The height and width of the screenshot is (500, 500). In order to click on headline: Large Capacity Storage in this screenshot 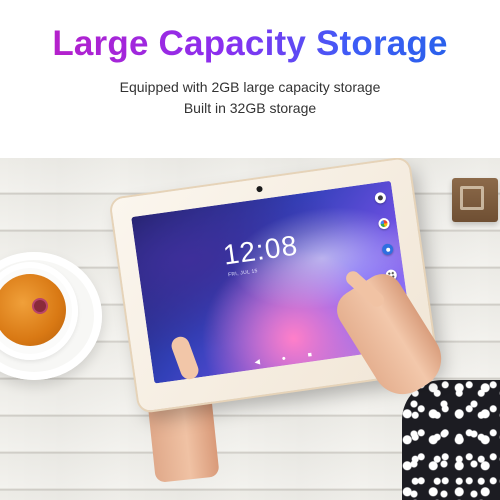, I will do `click(250, 44)`.